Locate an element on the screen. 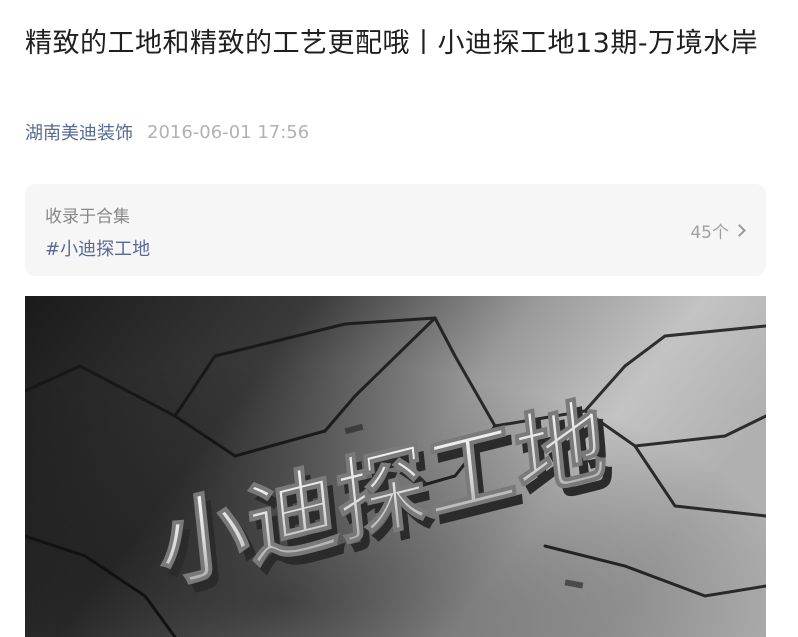 This screenshot has height=637, width=798. collection-count-link: 45个 is located at coordinates (718, 230).